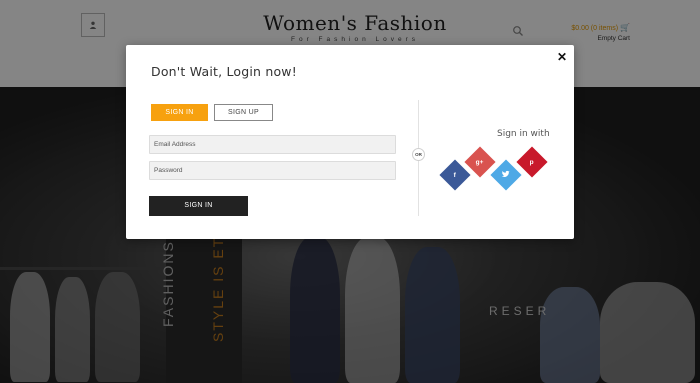 The image size is (700, 383). Describe the element at coordinates (480, 162) in the screenshot. I see `google-plus-icon: g+` at that location.